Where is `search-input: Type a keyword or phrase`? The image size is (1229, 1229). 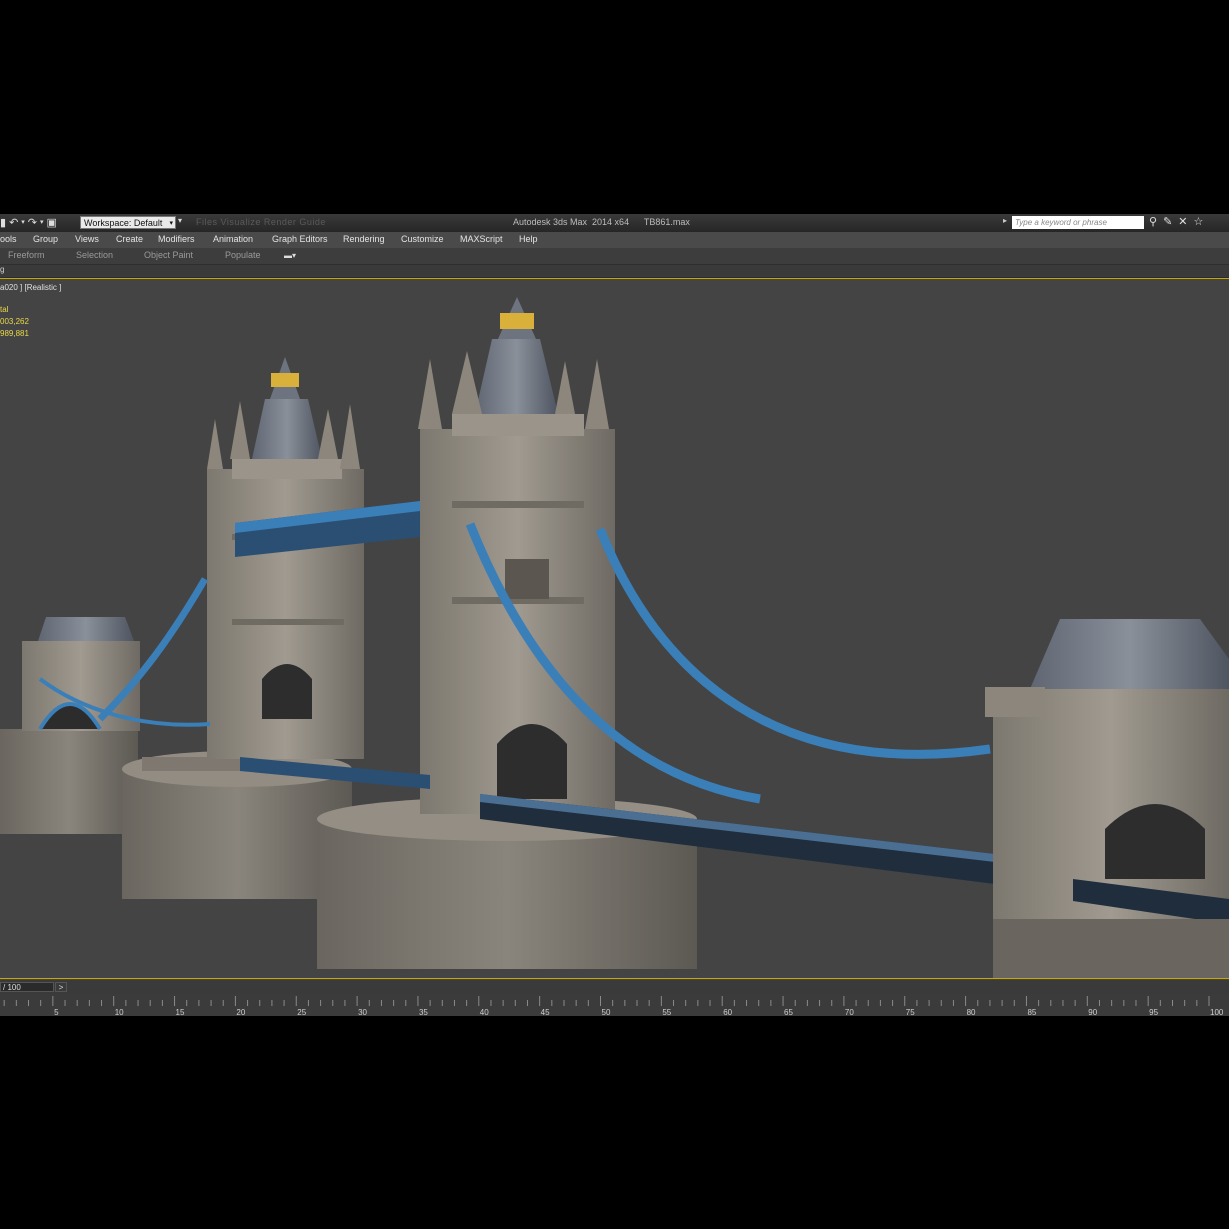
search-input: Type a keyword or phrase is located at coordinates (1078, 222).